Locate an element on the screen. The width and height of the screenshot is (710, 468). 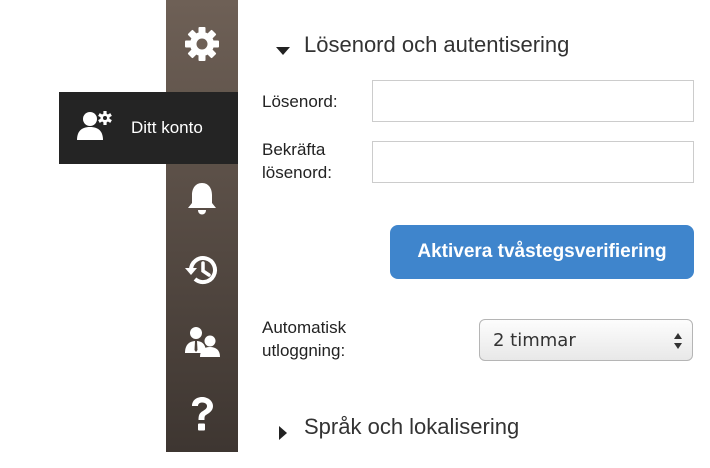
section-title: Lösenord och autentisering is located at coordinates (437, 44).